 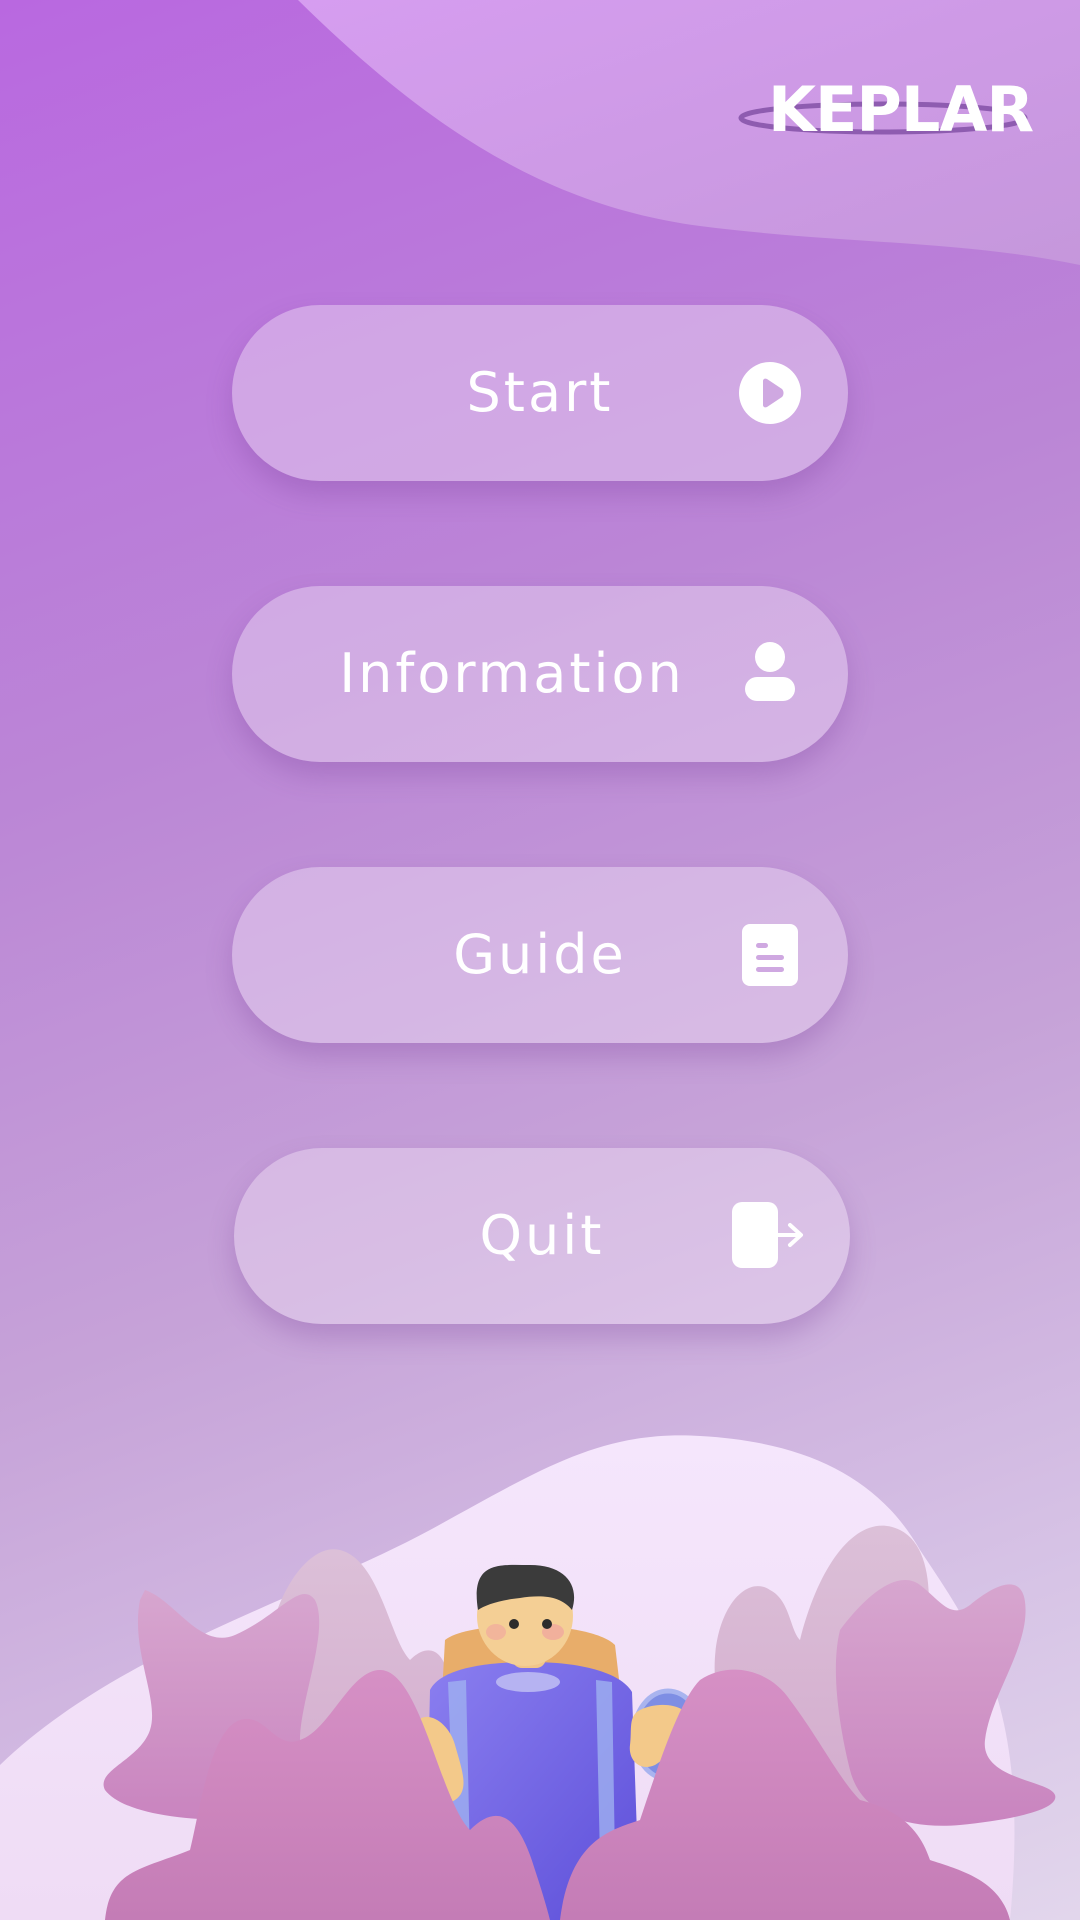 I want to click on keplar-logo: KEPLAR, so click(x=886, y=112).